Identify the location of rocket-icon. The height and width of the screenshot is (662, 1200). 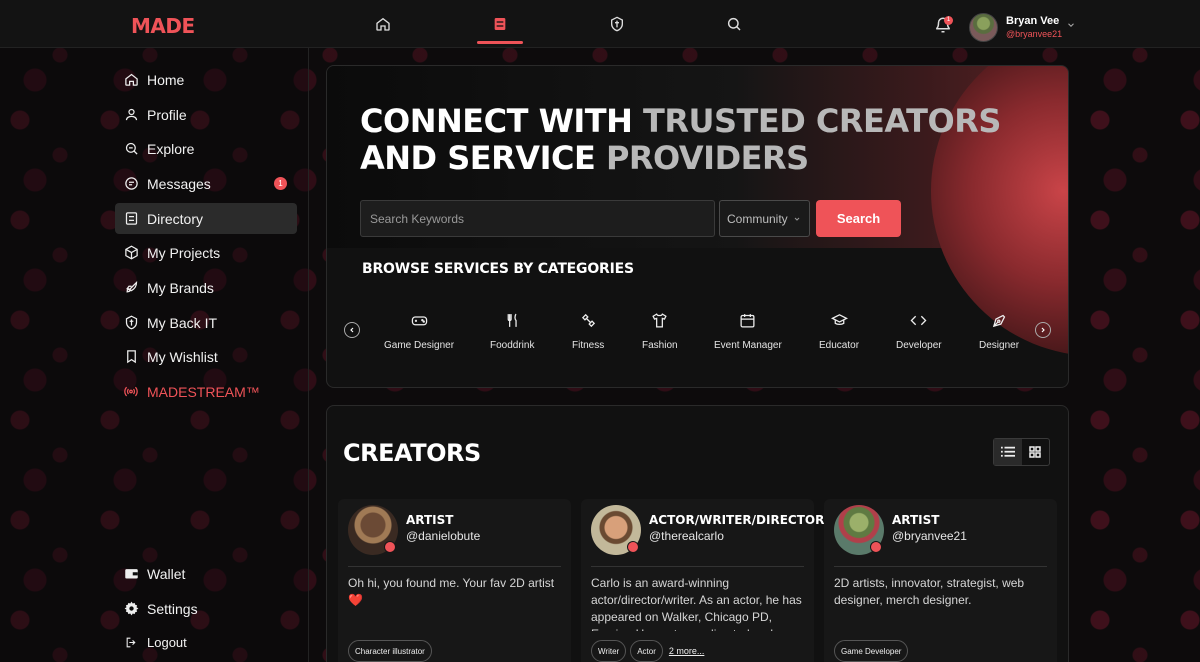
(131, 288).